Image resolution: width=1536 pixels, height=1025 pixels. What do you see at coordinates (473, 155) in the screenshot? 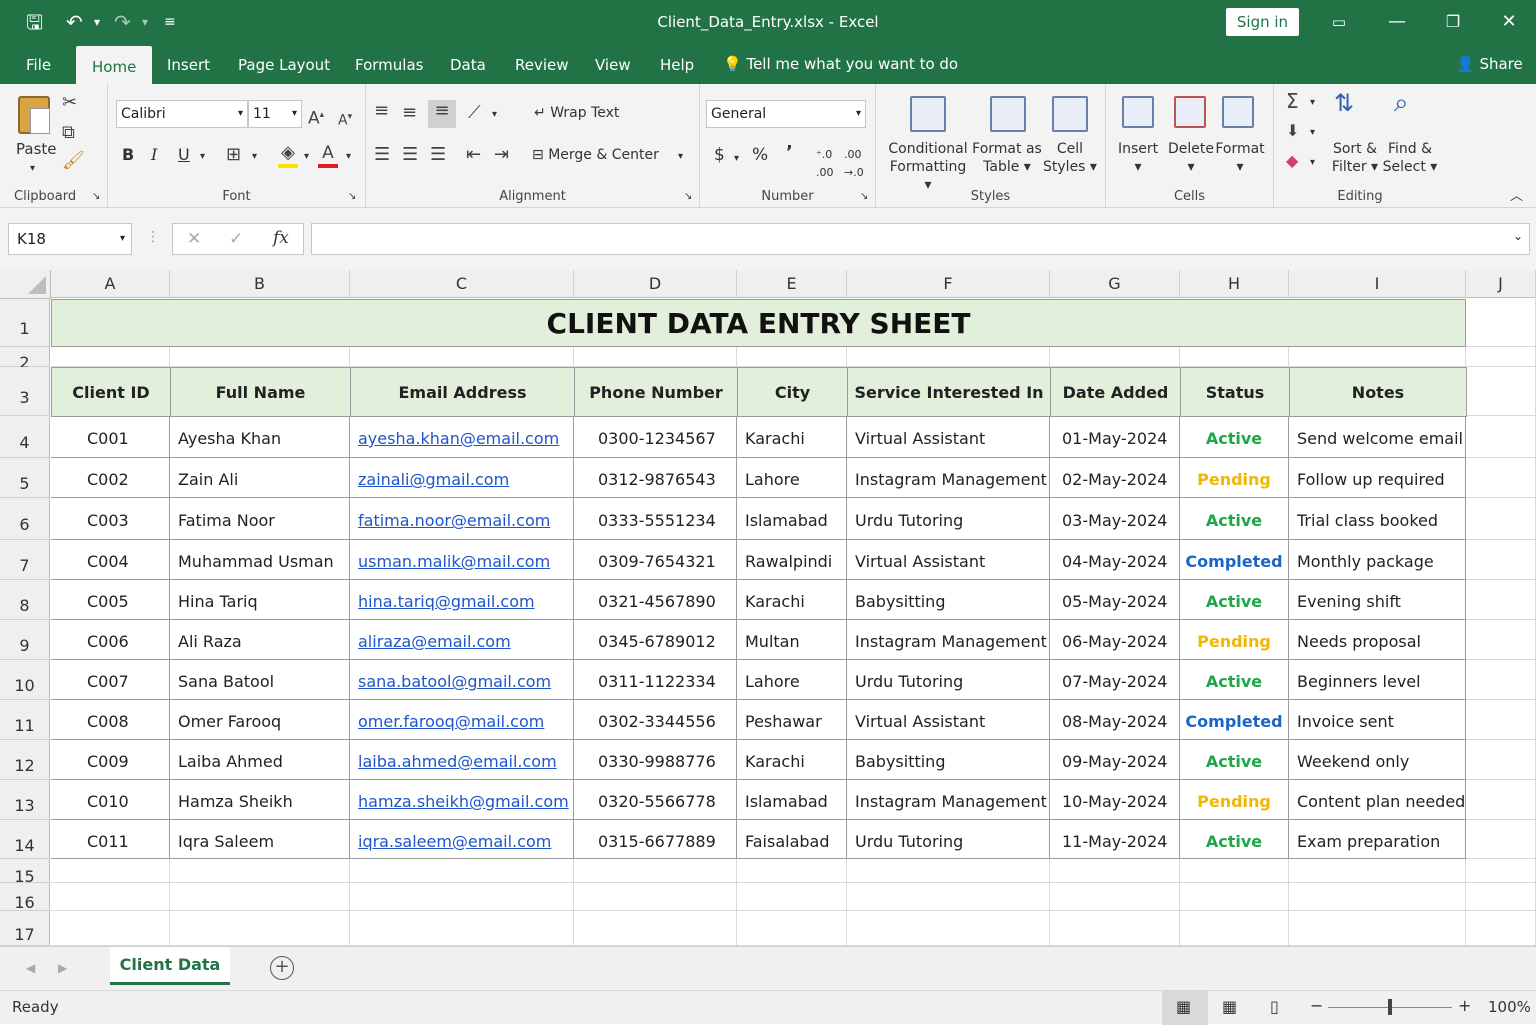
I see `decrease-indent-icon: ⇤` at bounding box center [473, 155].